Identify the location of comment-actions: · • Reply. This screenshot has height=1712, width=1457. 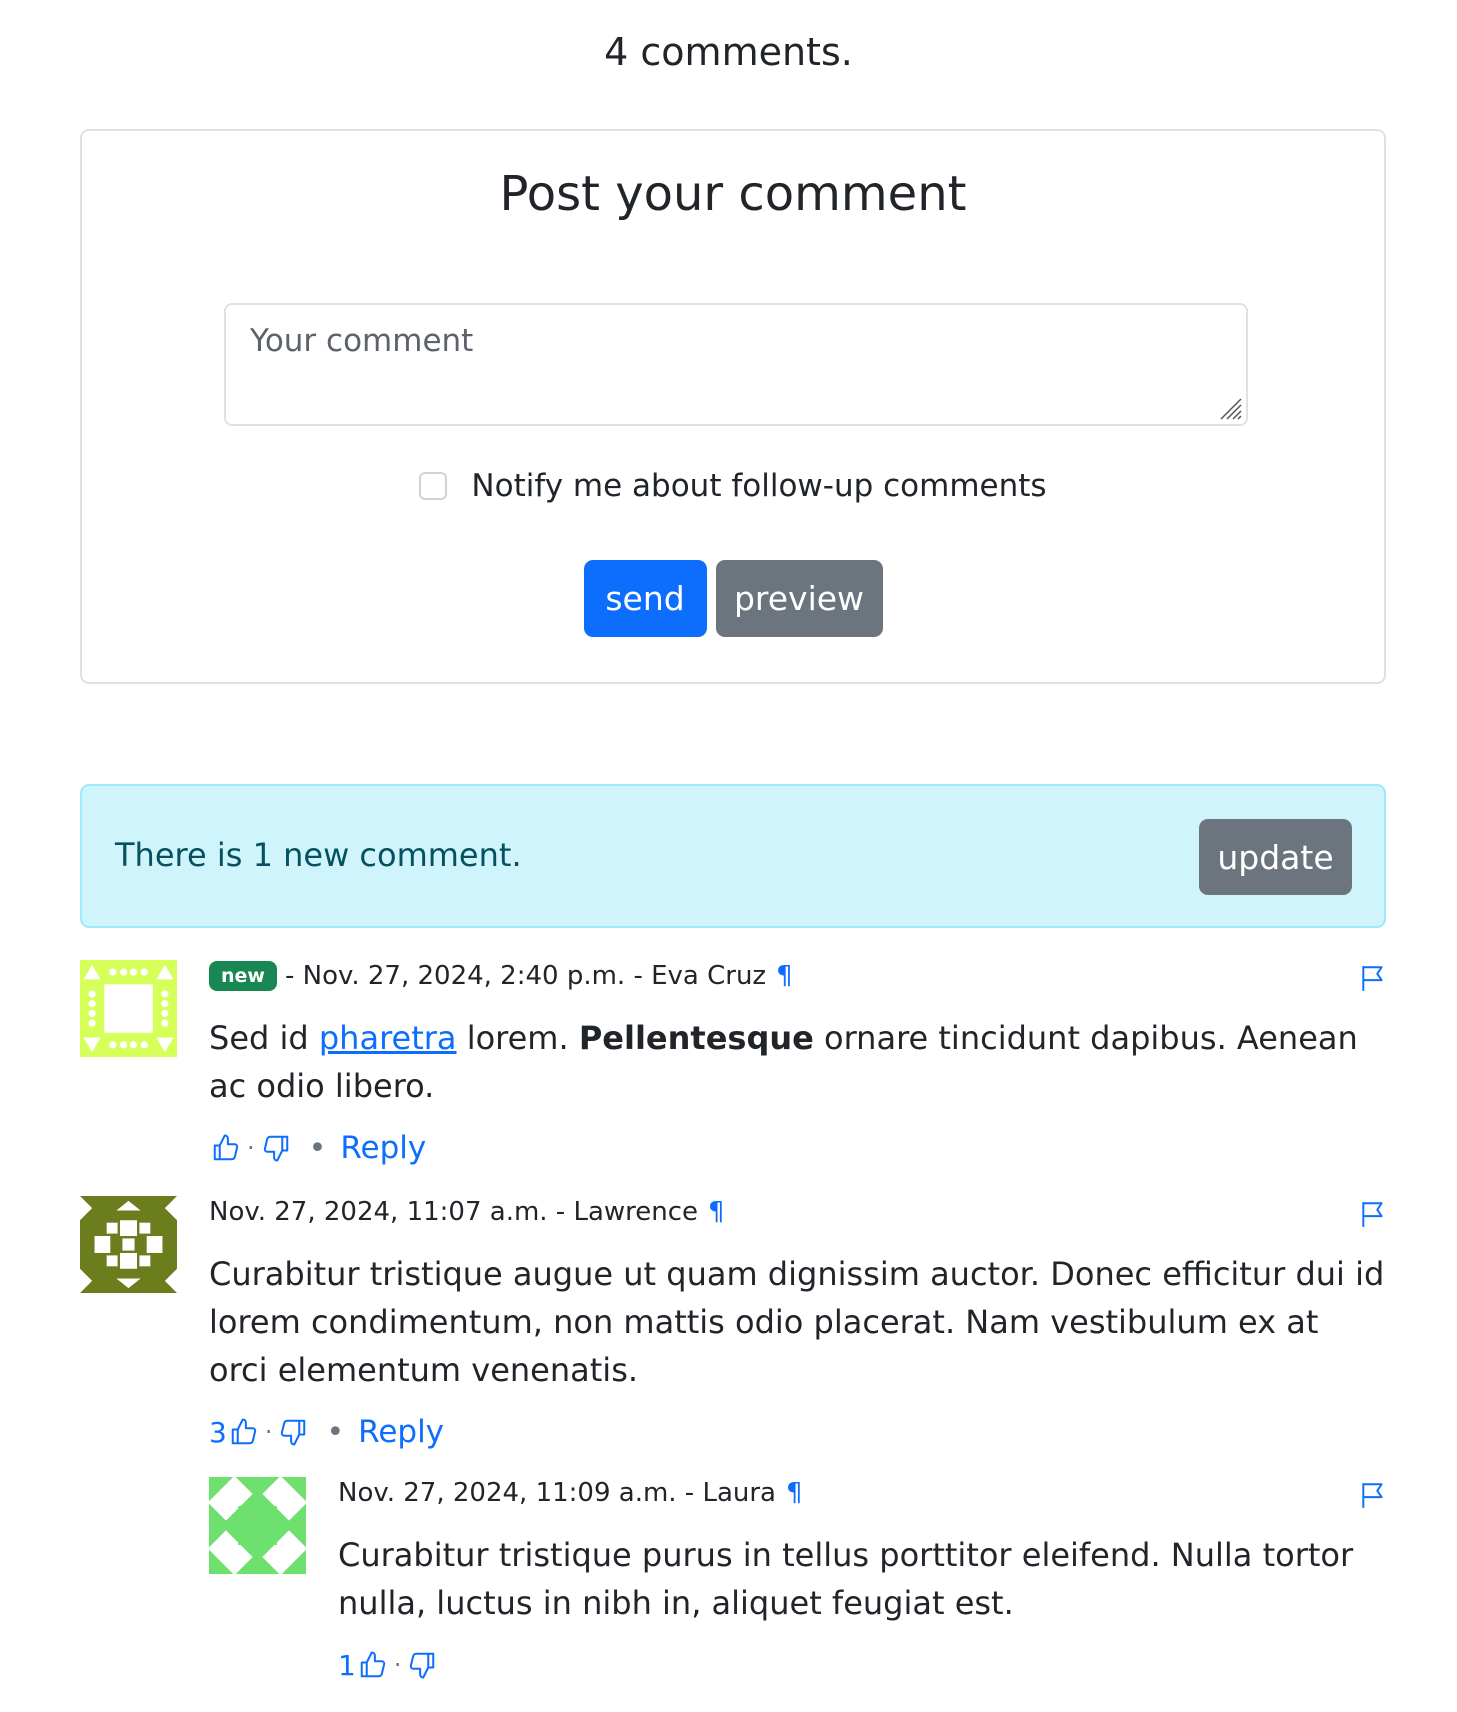
(797, 1148).